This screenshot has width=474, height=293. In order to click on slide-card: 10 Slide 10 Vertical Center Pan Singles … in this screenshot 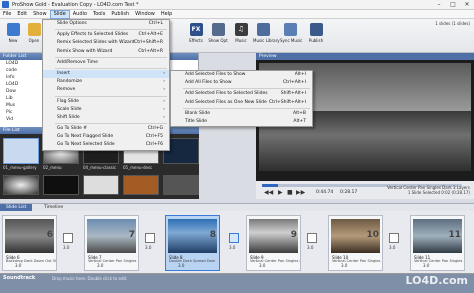, I will do `click(355, 243)`.